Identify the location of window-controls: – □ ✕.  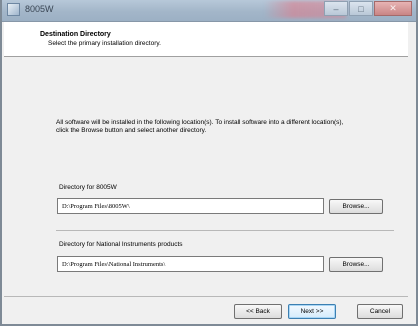
(368, 8).